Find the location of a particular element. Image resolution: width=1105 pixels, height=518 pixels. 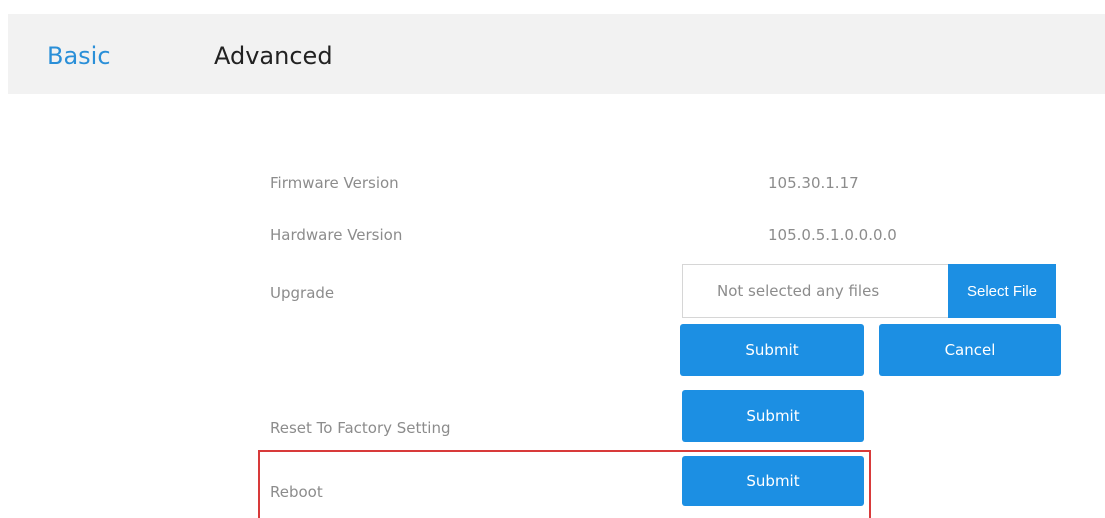

upgrade-file-input: Not selected any files Select File is located at coordinates (869, 291).